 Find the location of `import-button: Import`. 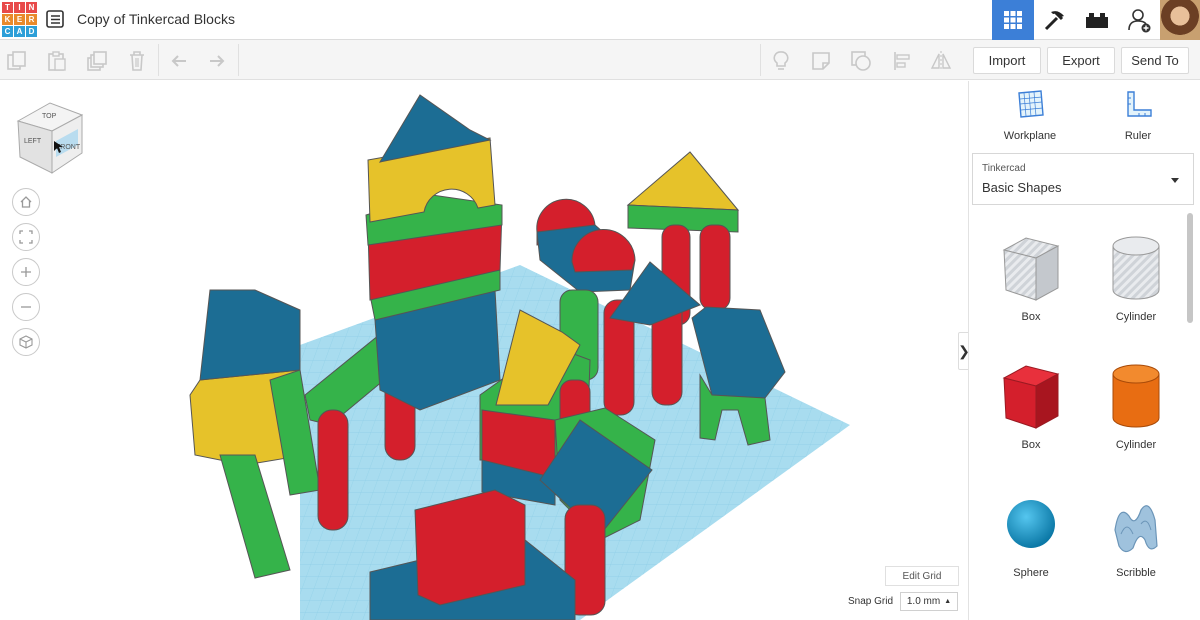

import-button: Import is located at coordinates (1007, 60).